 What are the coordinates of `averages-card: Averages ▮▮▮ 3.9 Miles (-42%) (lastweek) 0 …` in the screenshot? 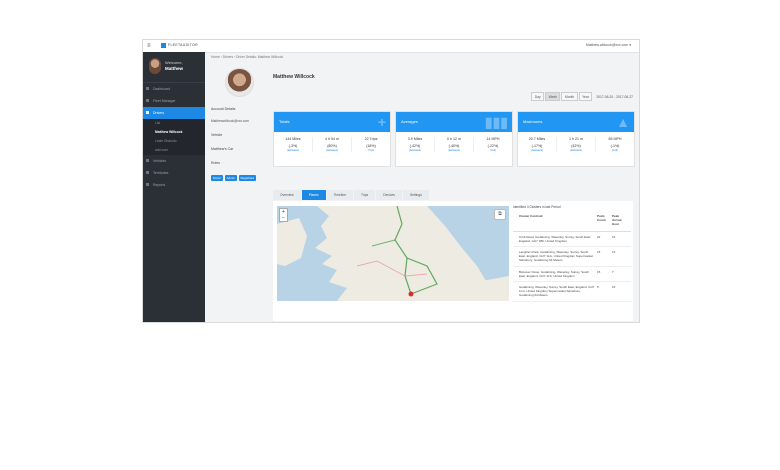 It's located at (454, 139).